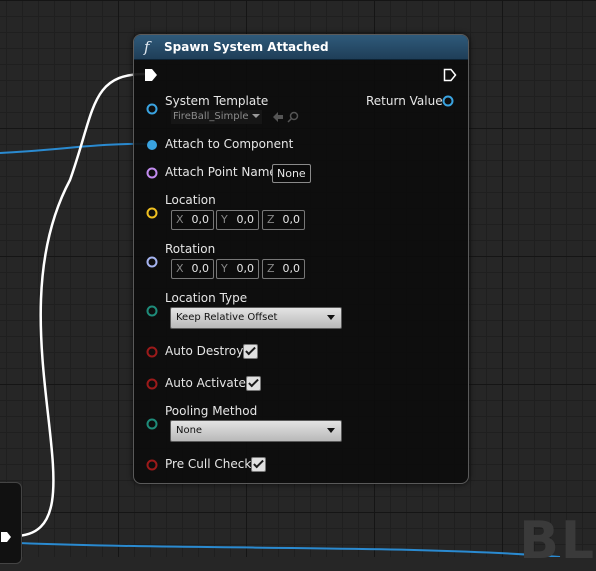 The width and height of the screenshot is (596, 571). I want to click on node-header: f Spawn System Attached, so click(301, 47).